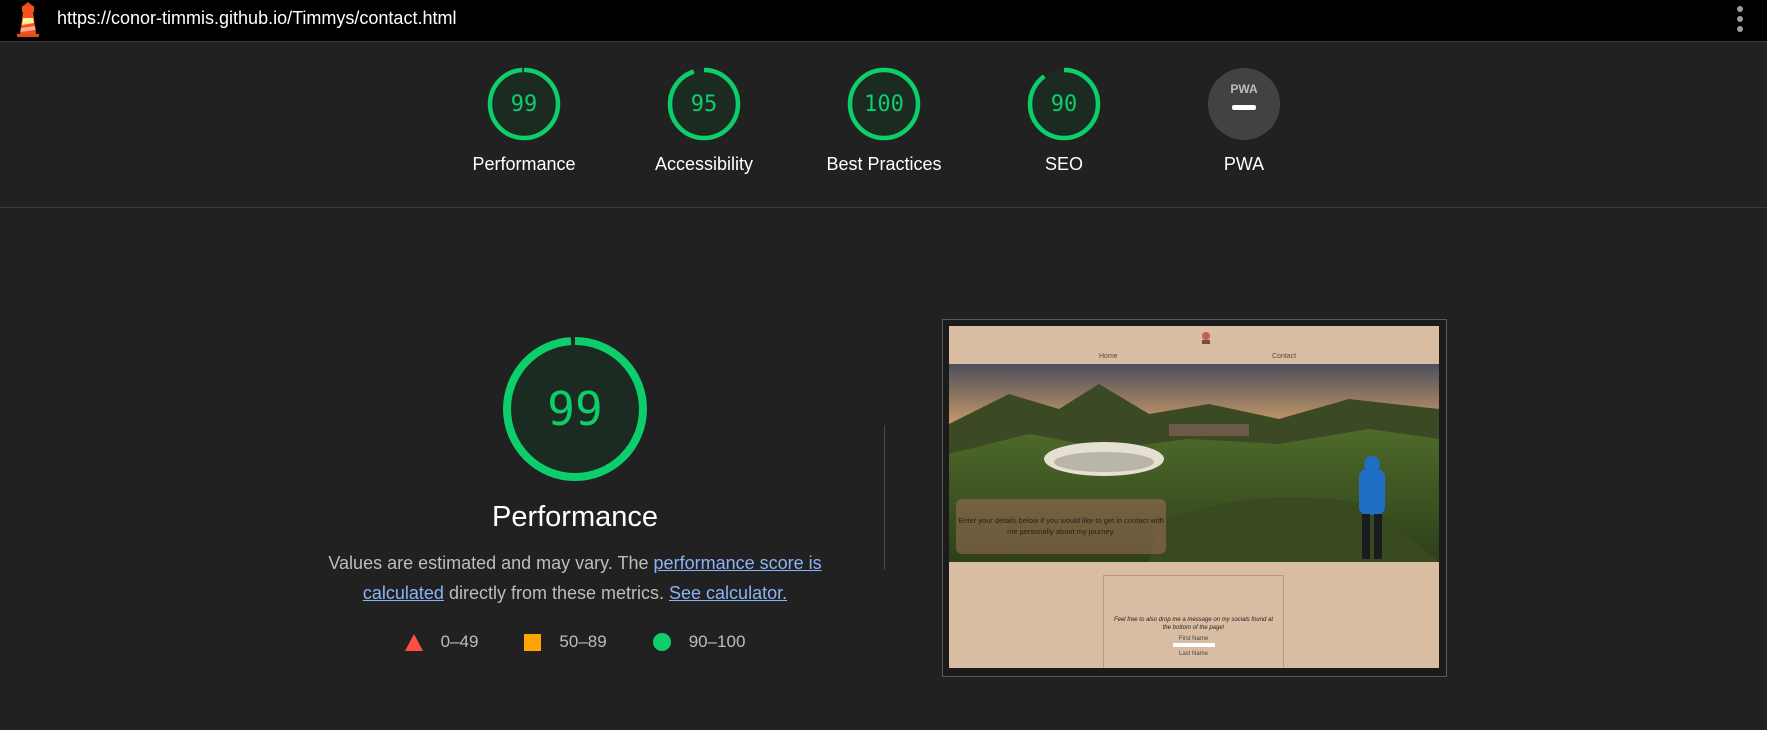  What do you see at coordinates (556, 593) in the screenshot?
I see `desc-text-mid: directly from these metrics.` at bounding box center [556, 593].